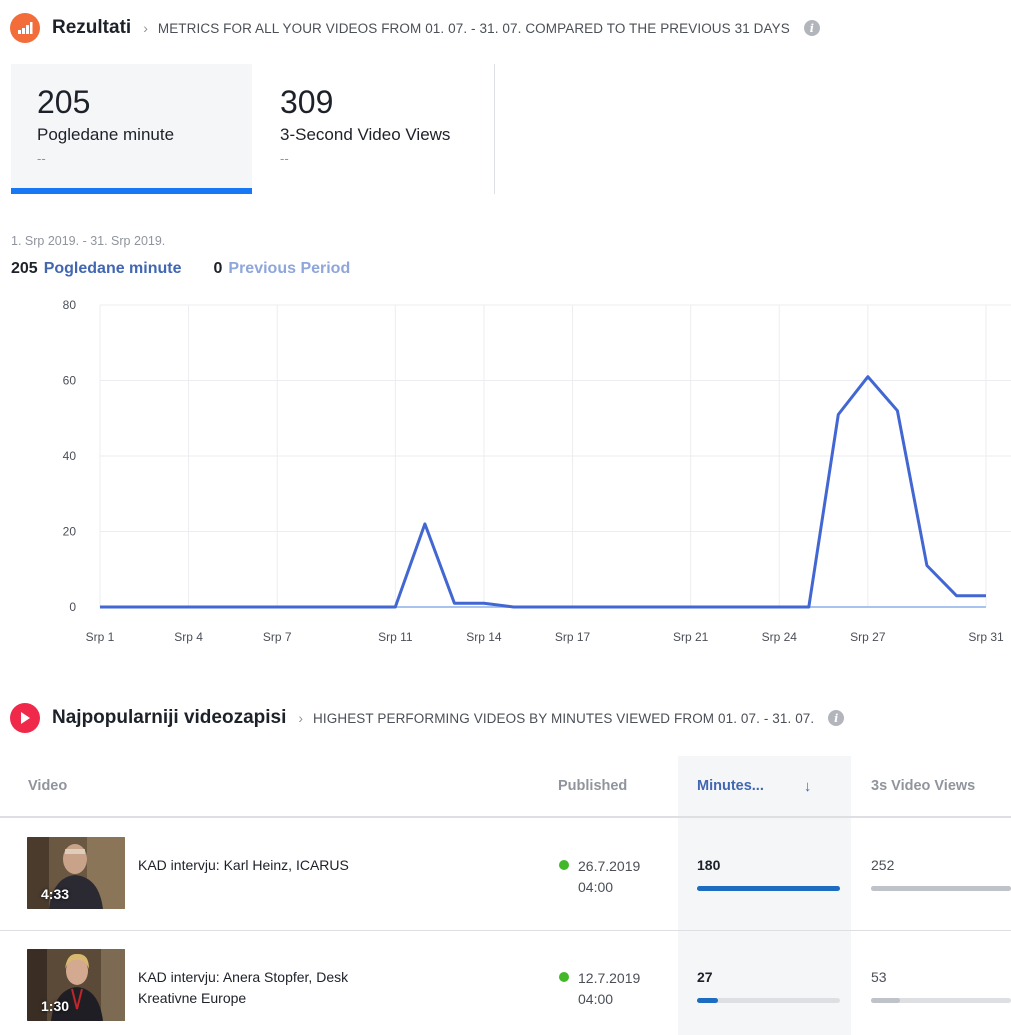 The height and width of the screenshot is (1035, 1011). I want to click on y-tick-label: 80, so click(70, 305).